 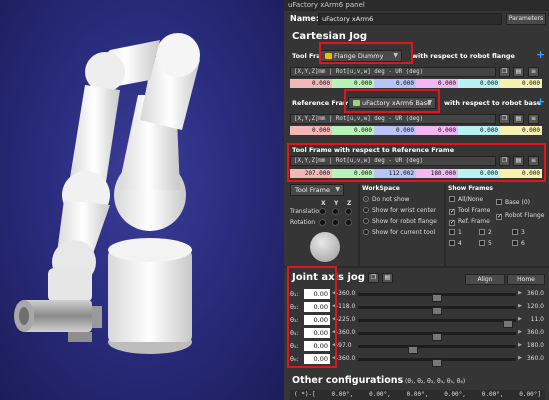 What do you see at coordinates (399, 210) in the screenshot?
I see `workspace-option-1: Show for wrist center` at bounding box center [399, 210].